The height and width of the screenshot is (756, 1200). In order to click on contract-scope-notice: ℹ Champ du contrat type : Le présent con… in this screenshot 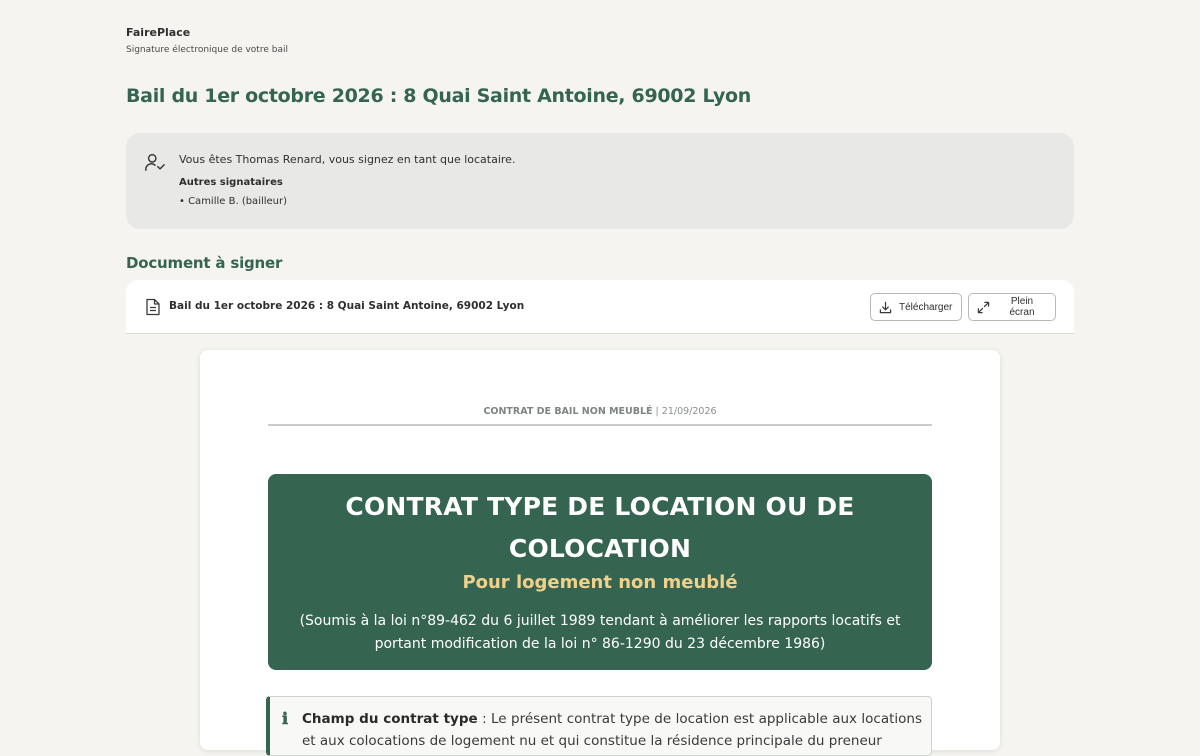, I will do `click(599, 726)`.